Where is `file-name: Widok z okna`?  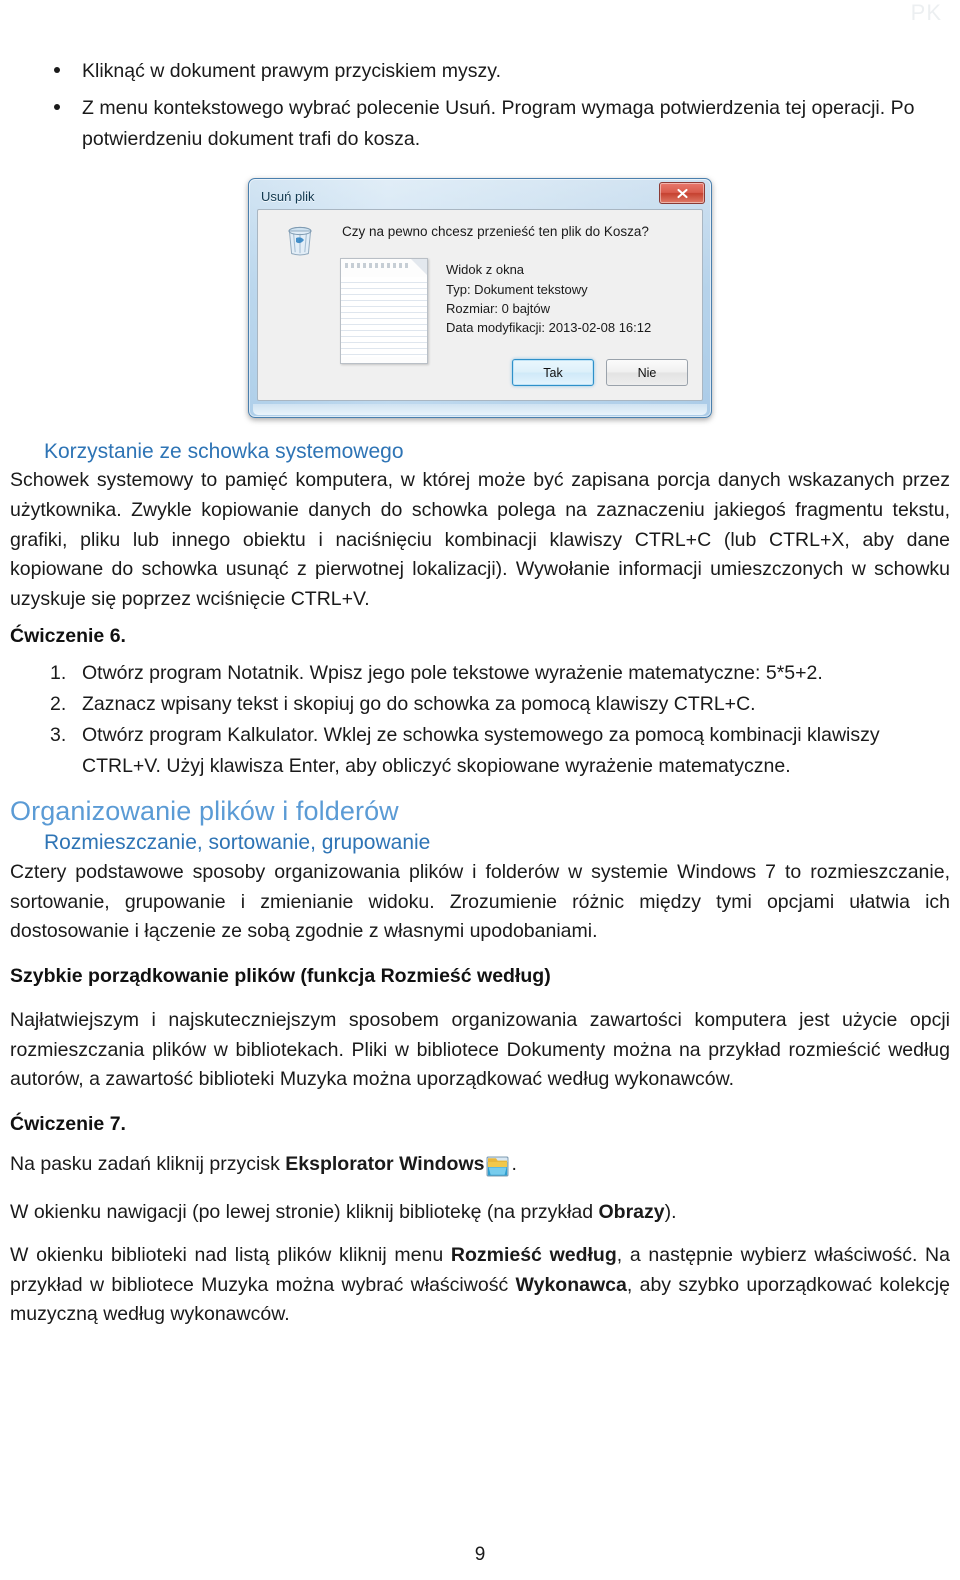
file-name: Widok z okna is located at coordinates (485, 270).